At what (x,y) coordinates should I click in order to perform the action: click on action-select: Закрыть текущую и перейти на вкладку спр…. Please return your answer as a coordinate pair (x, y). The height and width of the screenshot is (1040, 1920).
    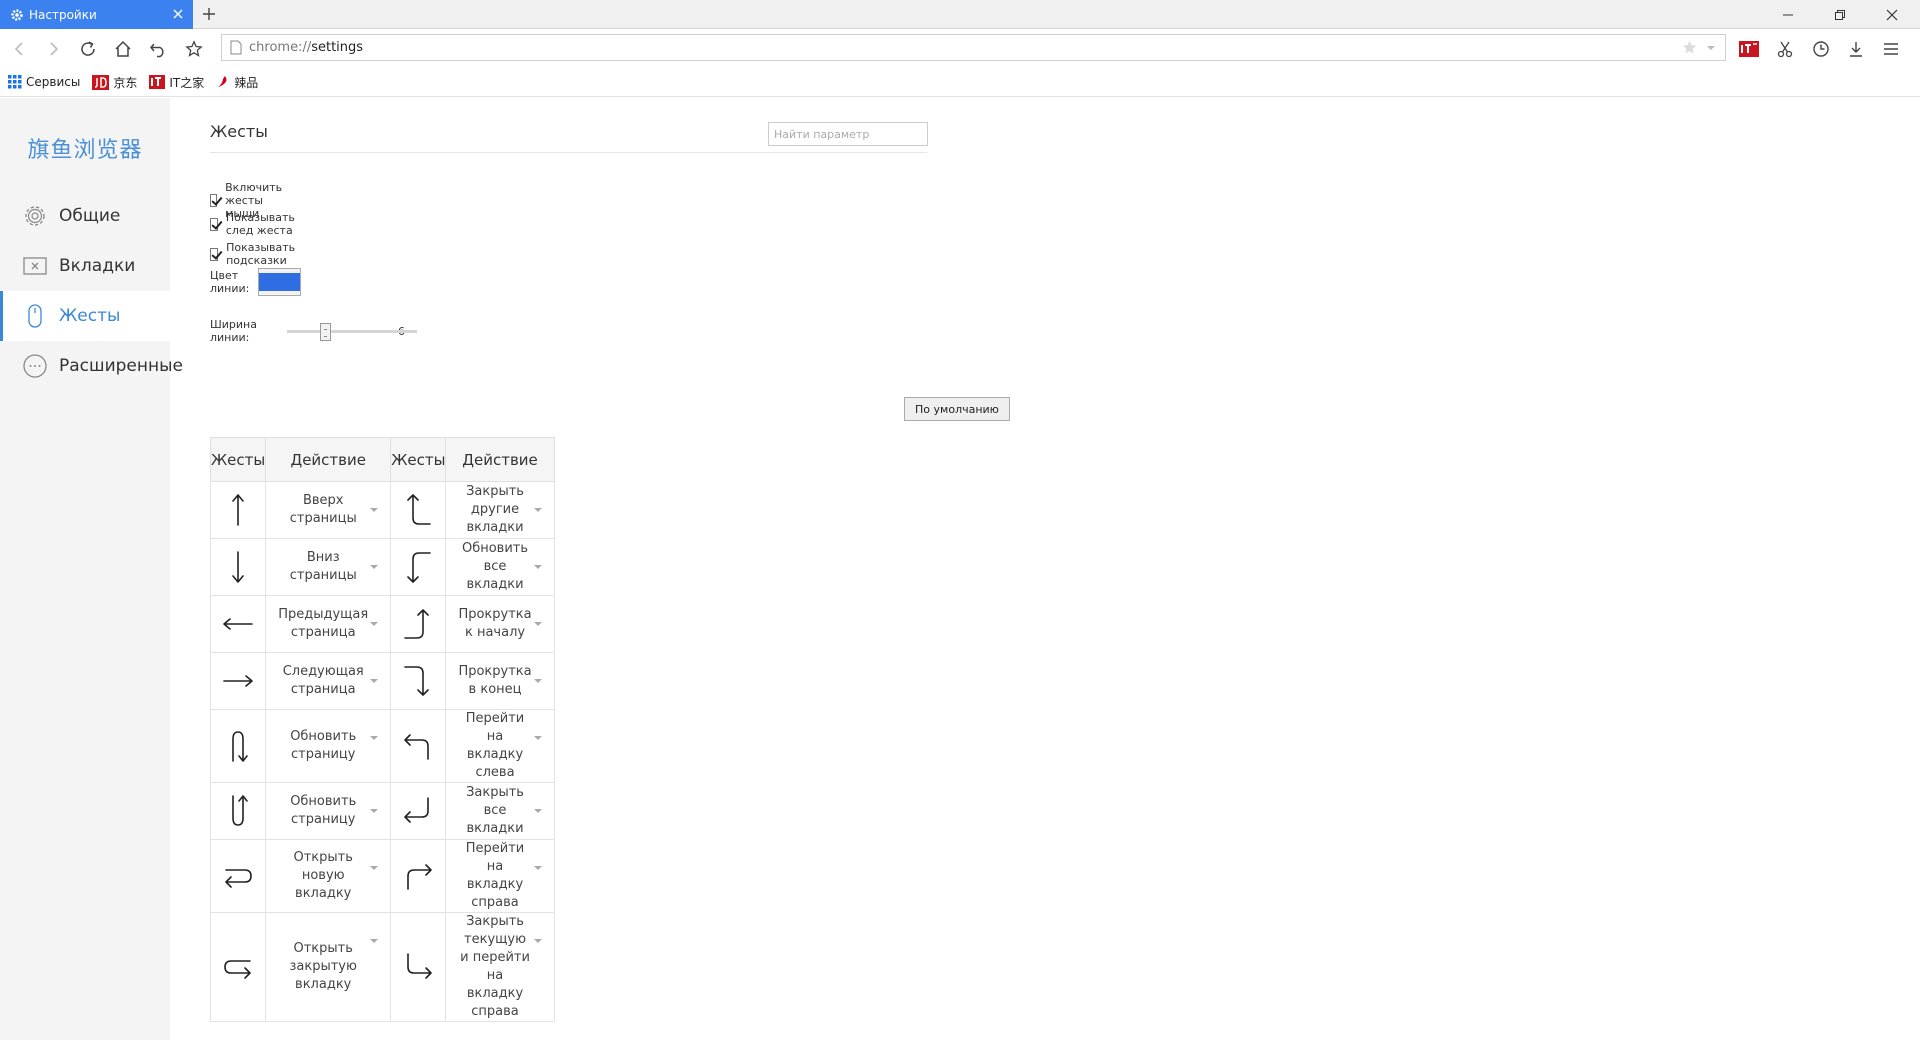
    Looking at the image, I should click on (500, 967).